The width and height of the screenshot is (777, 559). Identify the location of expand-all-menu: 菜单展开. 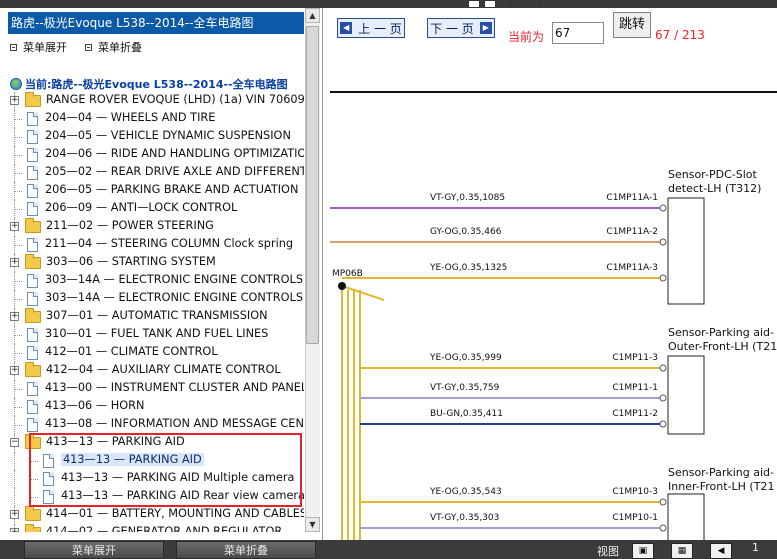
(38, 47).